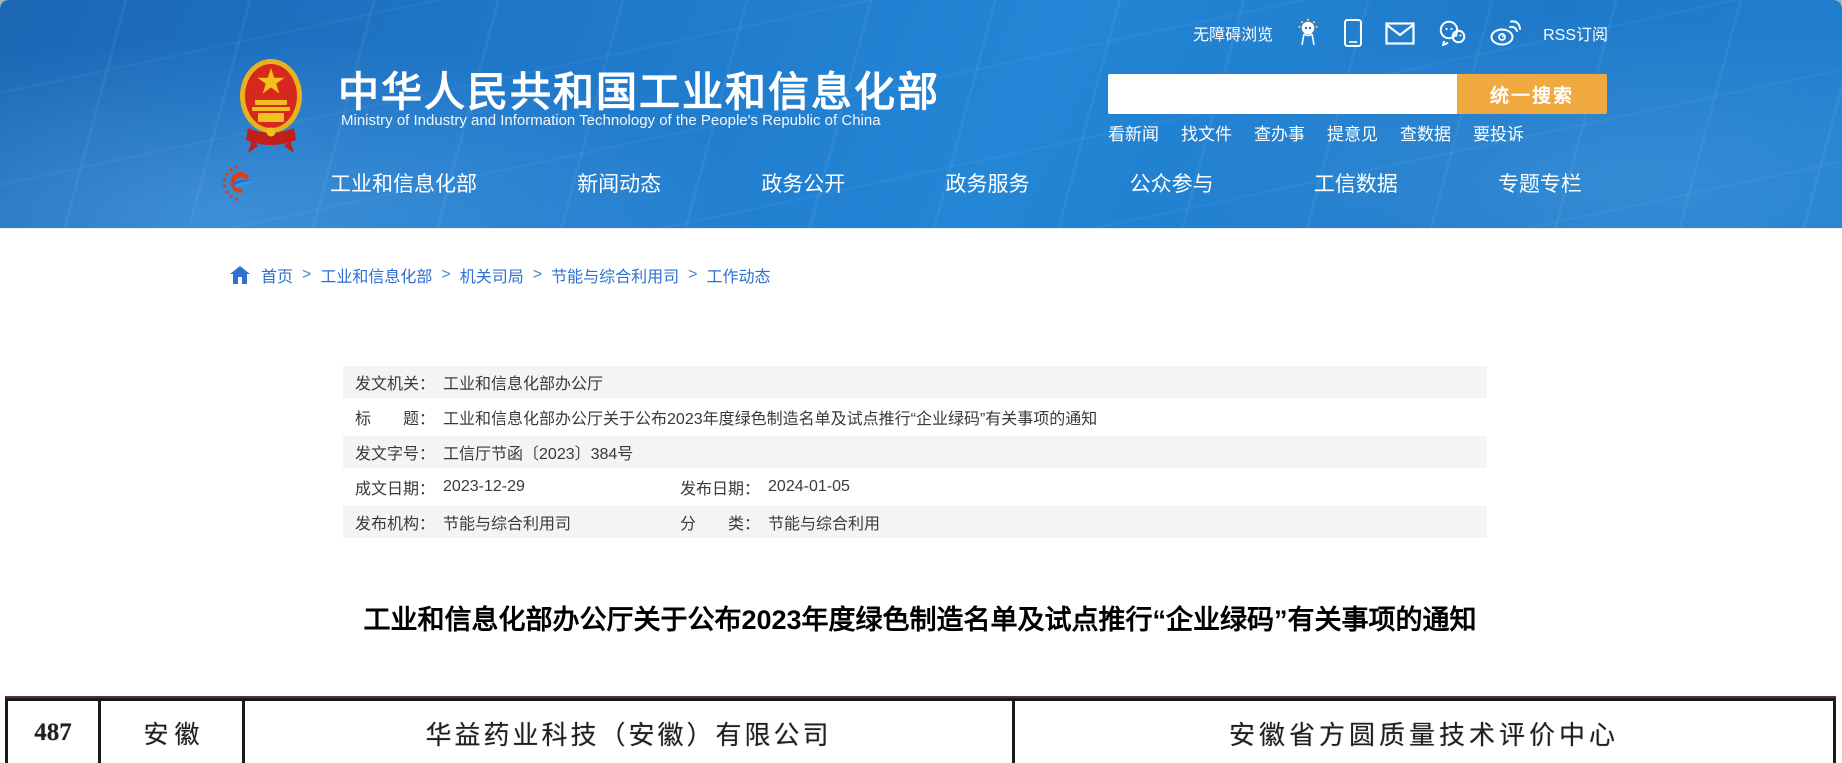  What do you see at coordinates (1206, 132) in the screenshot?
I see `quick-link-documents: 找文件` at bounding box center [1206, 132].